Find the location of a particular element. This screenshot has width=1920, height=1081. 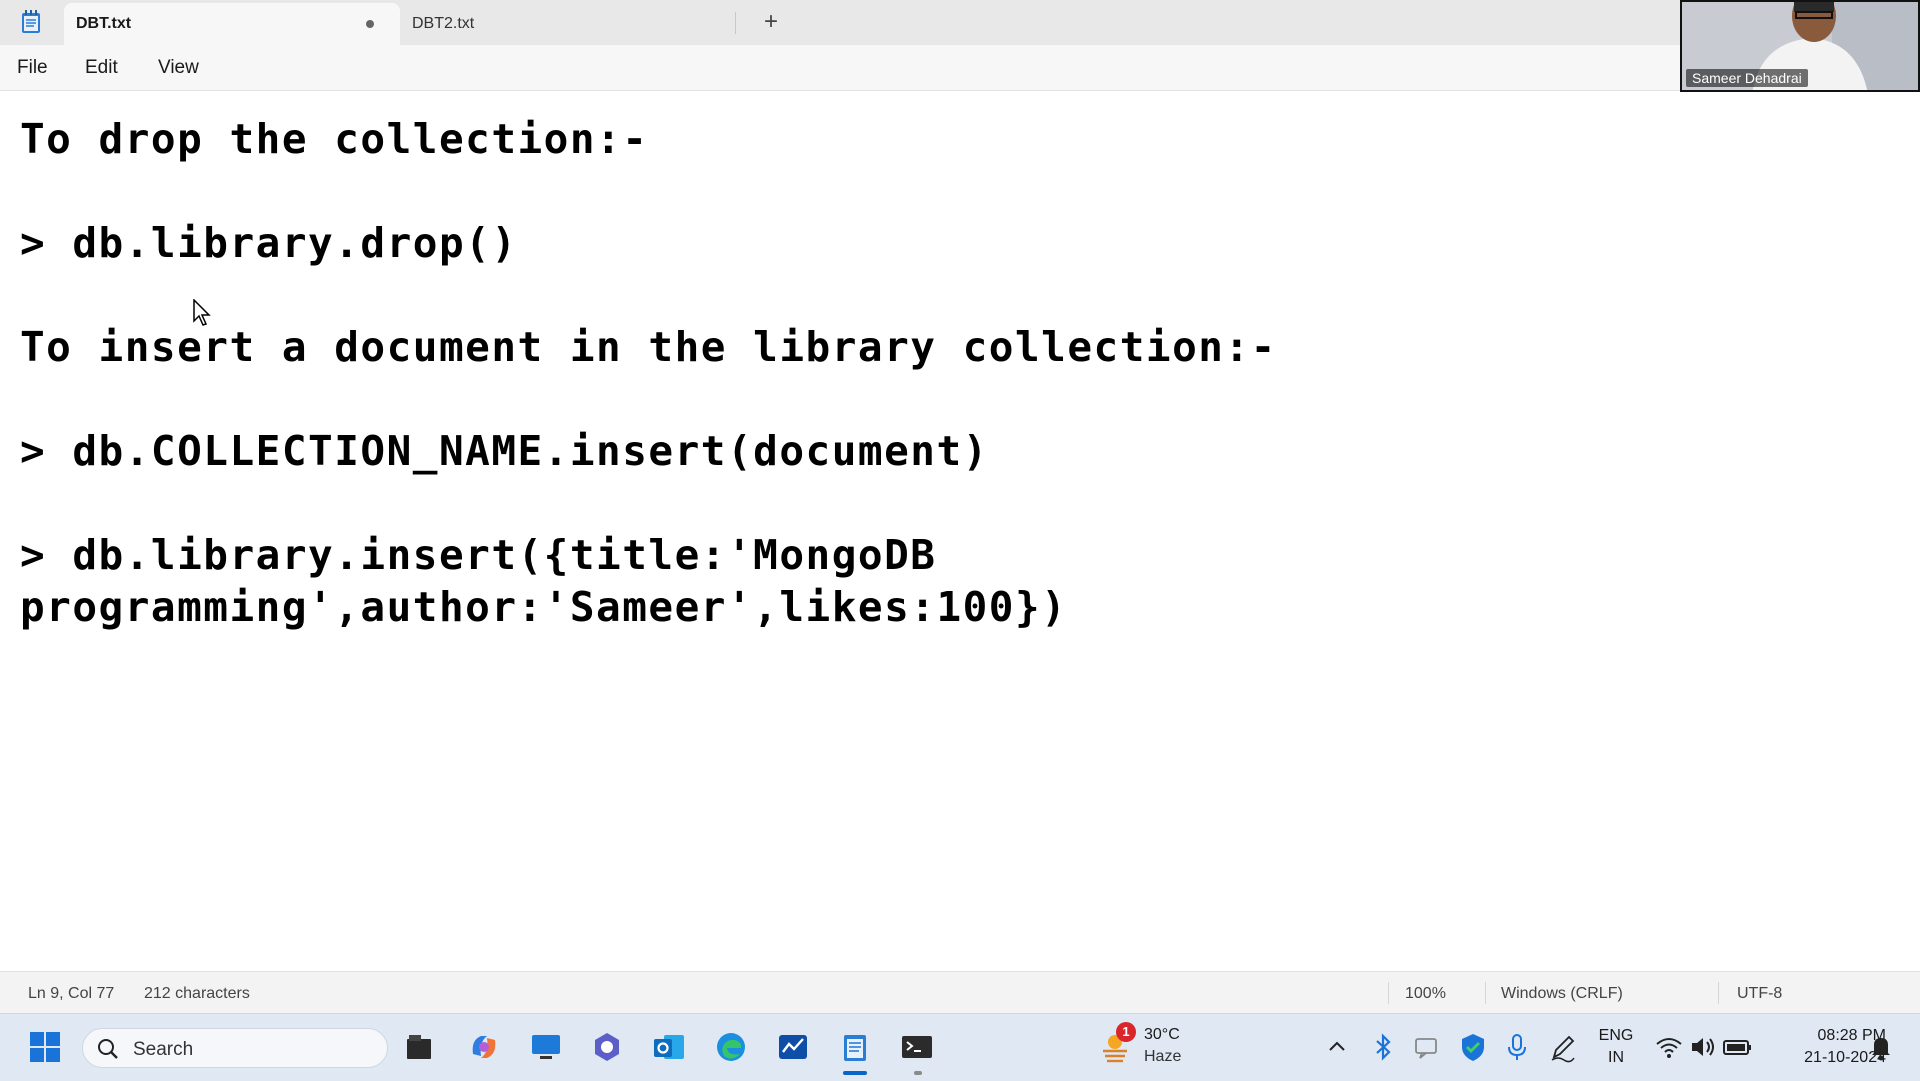

notepad-taskbar-icon is located at coordinates (855, 1047).